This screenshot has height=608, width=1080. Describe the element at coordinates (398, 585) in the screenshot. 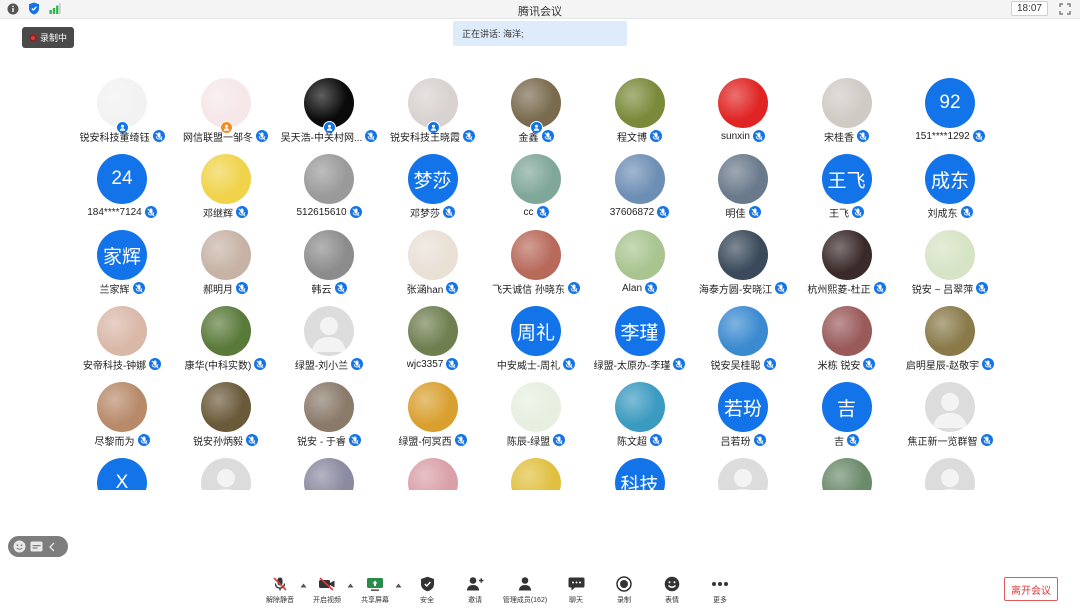

I see `share-options-caret-icon` at that location.